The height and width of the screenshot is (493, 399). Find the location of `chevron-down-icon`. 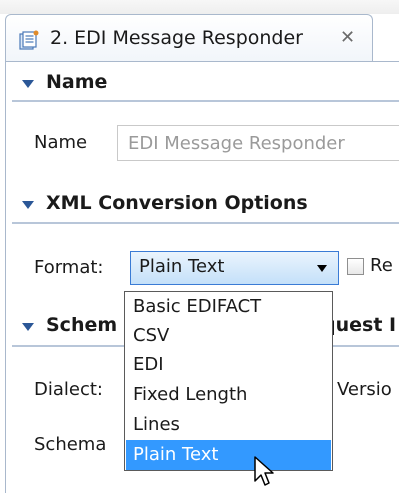

chevron-down-icon is located at coordinates (322, 268).